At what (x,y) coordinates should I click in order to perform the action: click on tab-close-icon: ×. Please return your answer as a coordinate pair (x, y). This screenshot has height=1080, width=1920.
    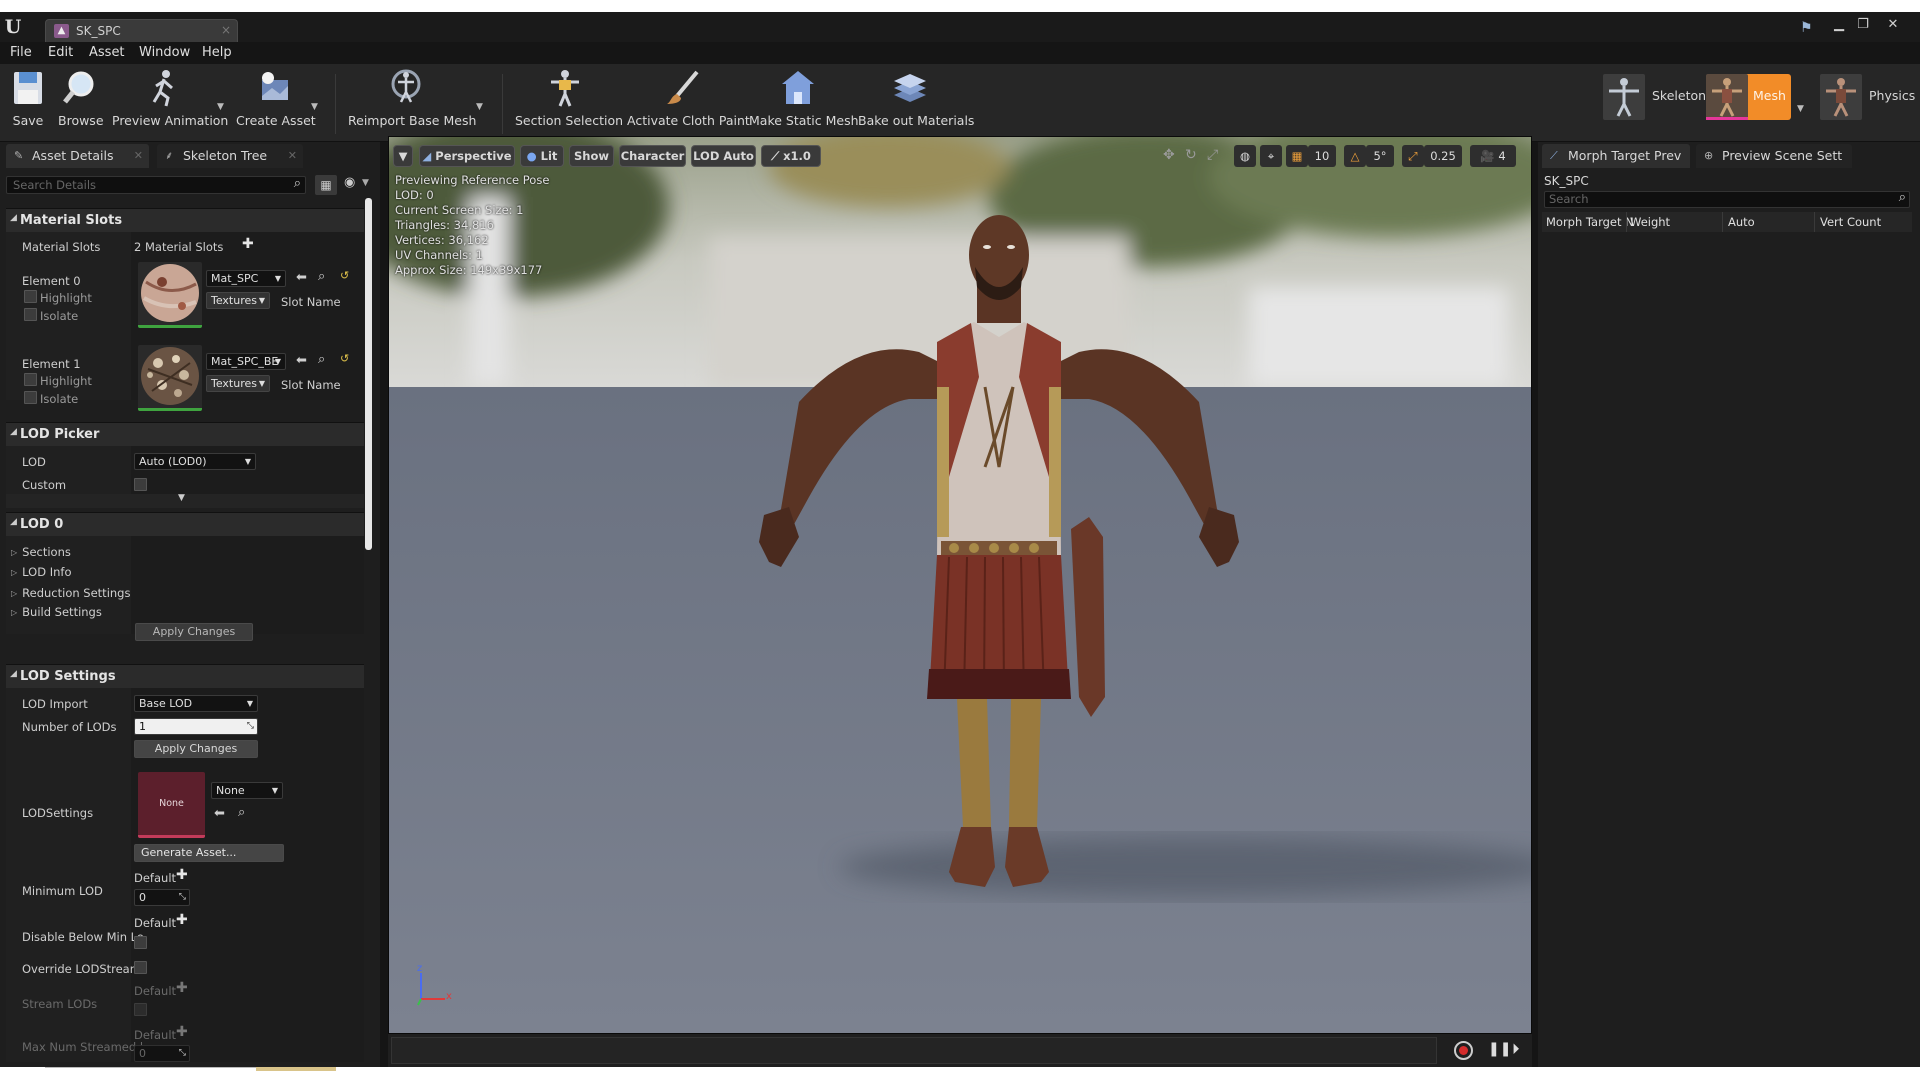
    Looking at the image, I should click on (226, 30).